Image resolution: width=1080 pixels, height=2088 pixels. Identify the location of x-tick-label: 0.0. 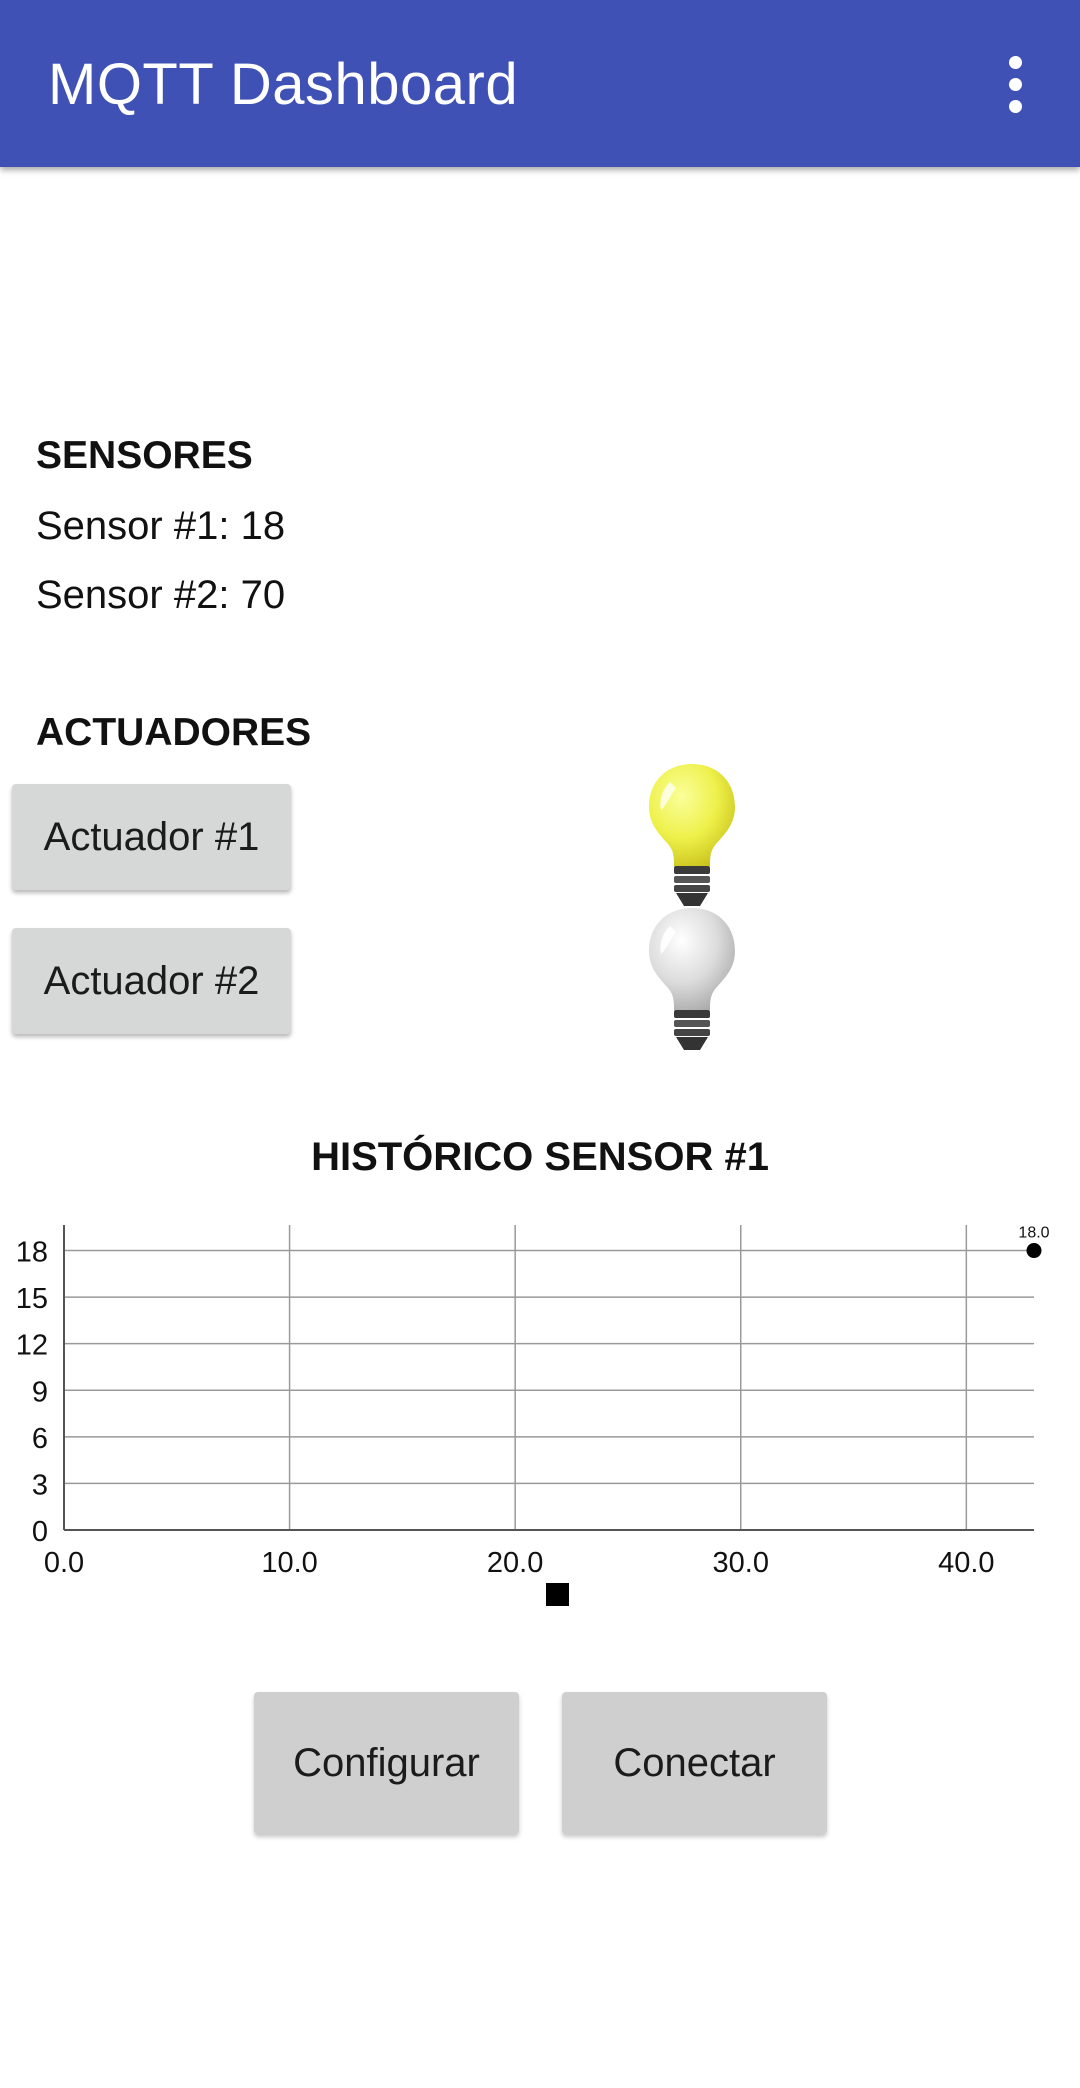
(64, 1563).